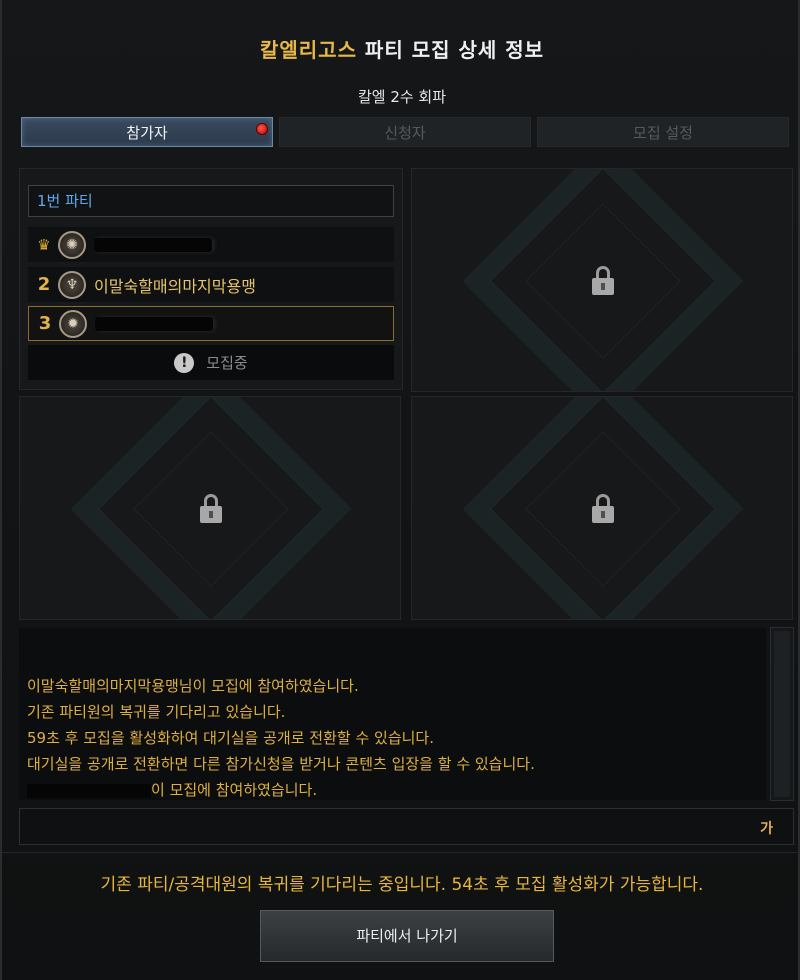 The width and height of the screenshot is (800, 980). I want to click on title-dungeon-name: 칼엘리고스, so click(308, 50).